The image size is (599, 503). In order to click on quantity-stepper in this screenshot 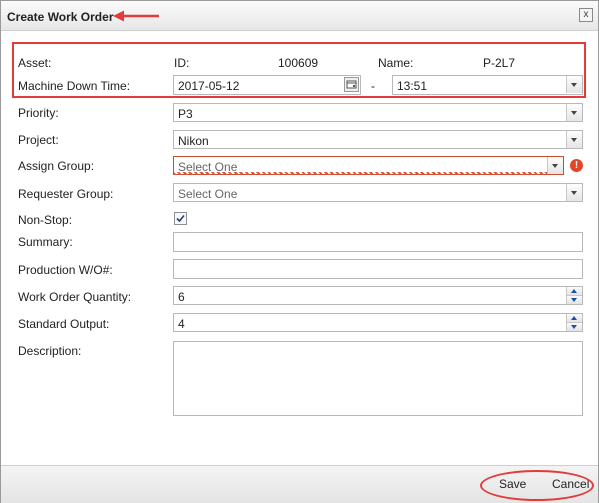, I will do `click(574, 295)`.